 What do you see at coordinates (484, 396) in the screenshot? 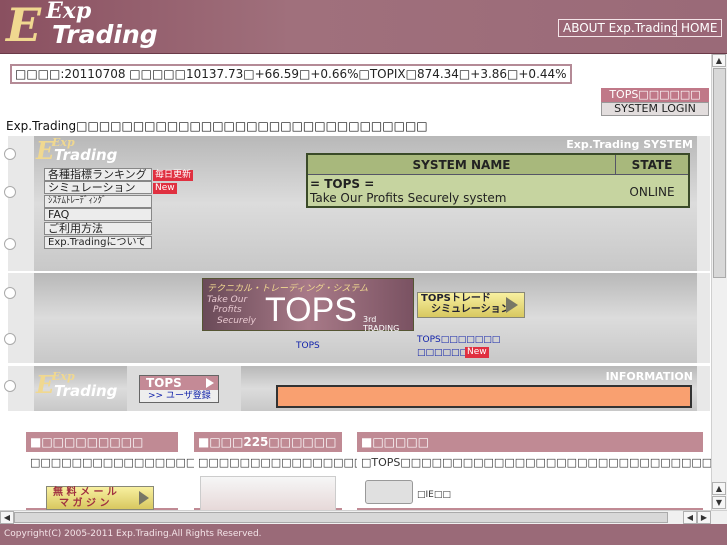
I see `information-ticker-bar` at bounding box center [484, 396].